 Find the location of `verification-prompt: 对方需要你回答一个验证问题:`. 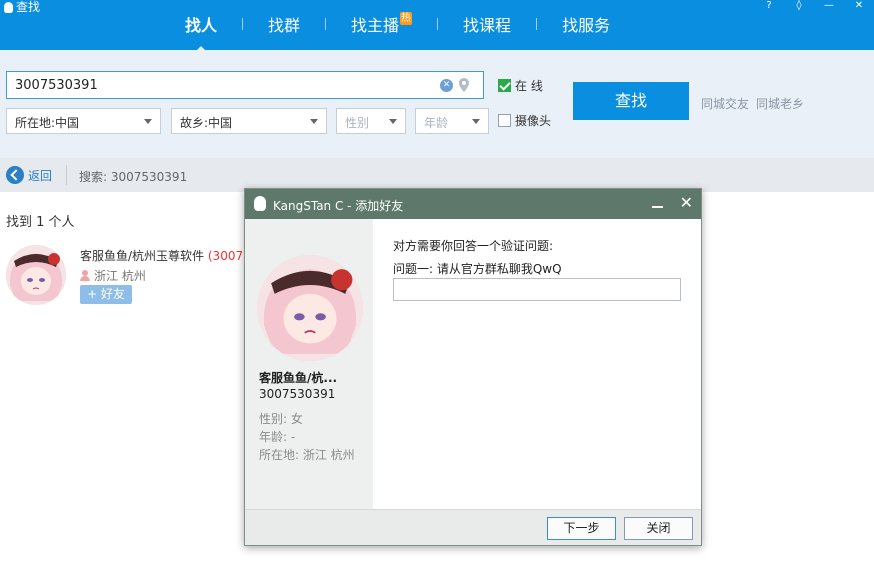

verification-prompt: 对方需要你回答一个验证问题: is located at coordinates (473, 246).